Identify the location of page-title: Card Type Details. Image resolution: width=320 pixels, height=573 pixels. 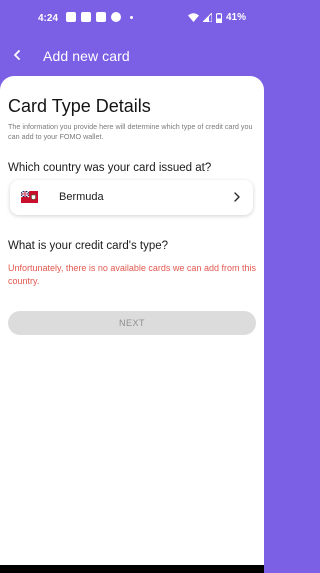
(79, 106).